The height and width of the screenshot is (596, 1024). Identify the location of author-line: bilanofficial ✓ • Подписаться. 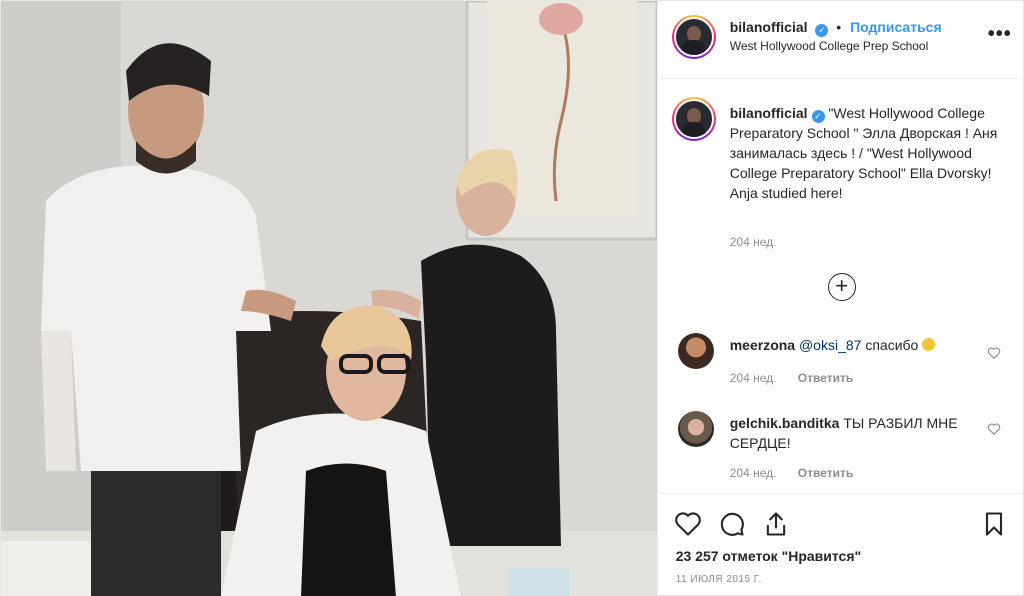
(836, 28).